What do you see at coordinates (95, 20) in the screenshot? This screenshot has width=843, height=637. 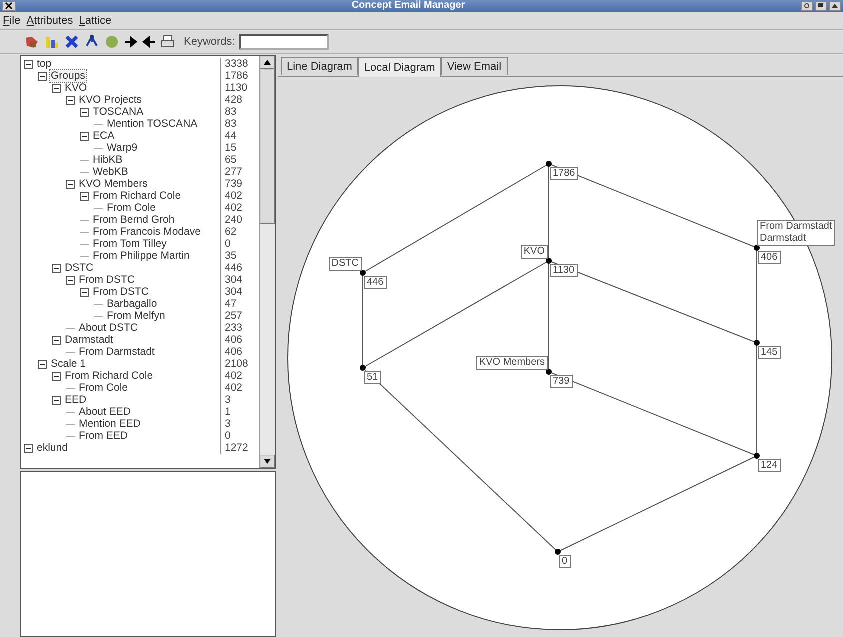 I see `menu-item: Lattice` at bounding box center [95, 20].